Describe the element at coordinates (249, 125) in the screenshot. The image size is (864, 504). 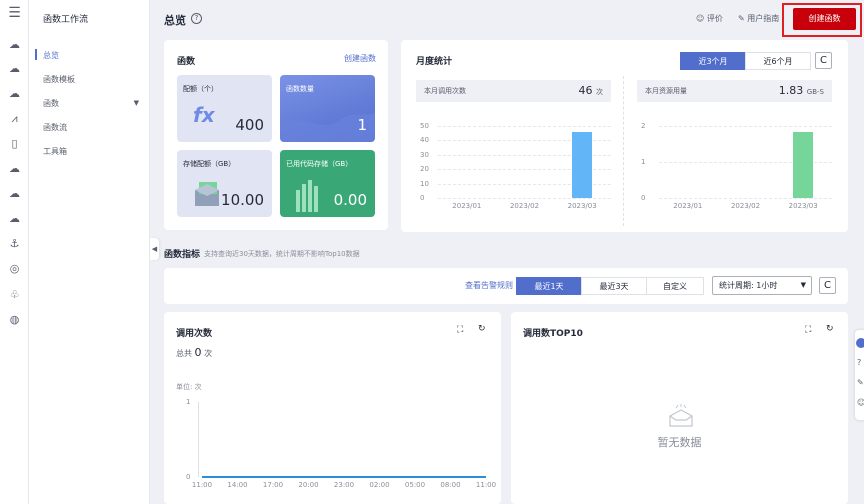
I see `tile-value: 400` at that location.